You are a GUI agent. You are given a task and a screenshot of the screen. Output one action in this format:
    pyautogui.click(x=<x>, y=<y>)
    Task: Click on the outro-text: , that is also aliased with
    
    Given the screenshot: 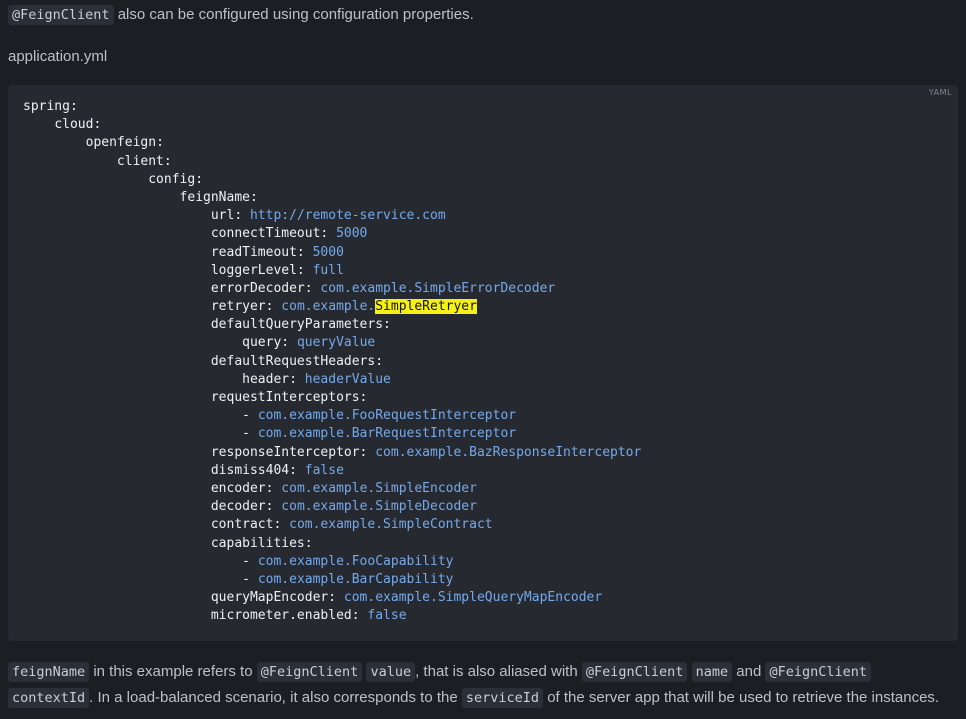 What is the action you would take?
    pyautogui.click(x=498, y=671)
    